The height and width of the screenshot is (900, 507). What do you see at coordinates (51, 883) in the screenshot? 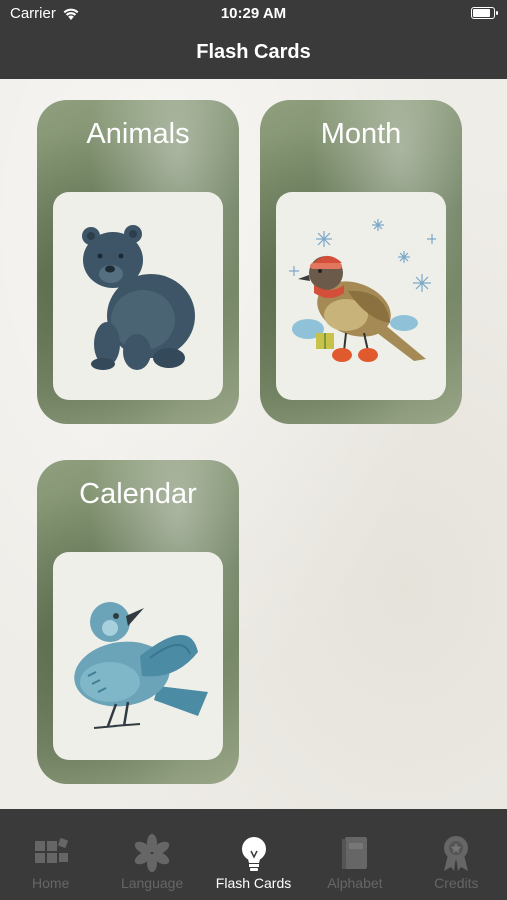
I see `tab-label: Home` at bounding box center [51, 883].